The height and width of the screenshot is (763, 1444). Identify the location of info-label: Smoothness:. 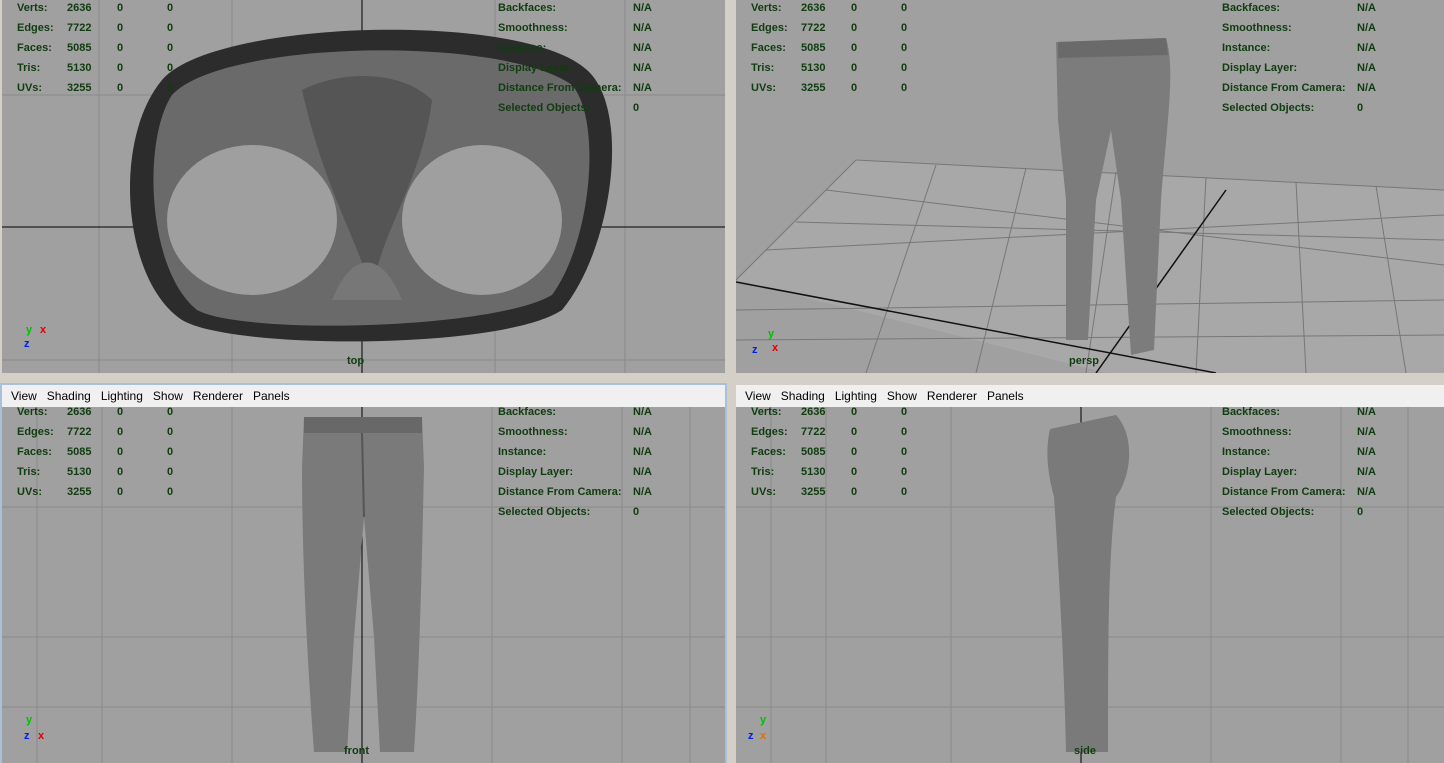
(533, 432).